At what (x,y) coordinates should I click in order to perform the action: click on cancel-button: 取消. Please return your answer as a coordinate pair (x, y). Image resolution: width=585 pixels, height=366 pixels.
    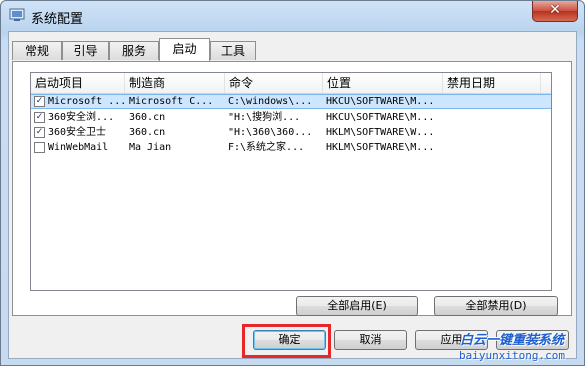
    Looking at the image, I should click on (370, 340).